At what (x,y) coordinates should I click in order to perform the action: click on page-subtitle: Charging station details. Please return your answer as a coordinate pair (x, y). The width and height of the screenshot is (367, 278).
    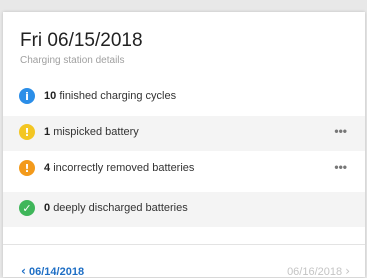
    Looking at the image, I should click on (72, 60).